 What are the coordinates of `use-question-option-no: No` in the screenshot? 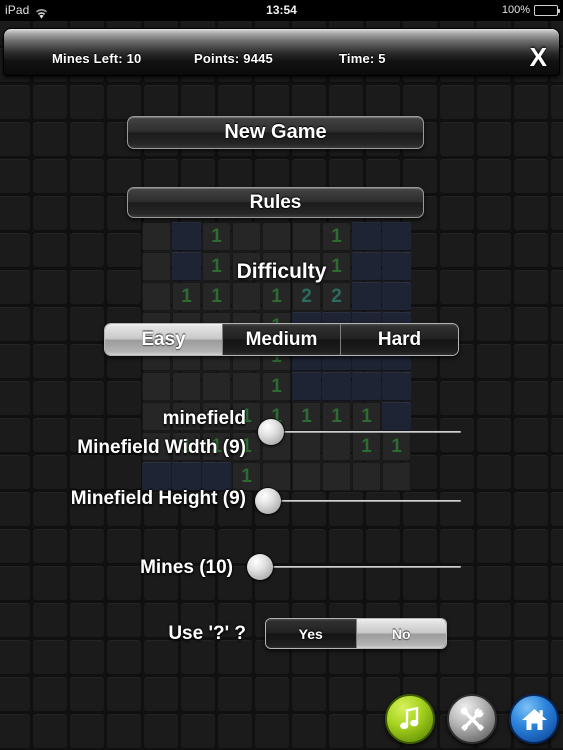 It's located at (401, 633).